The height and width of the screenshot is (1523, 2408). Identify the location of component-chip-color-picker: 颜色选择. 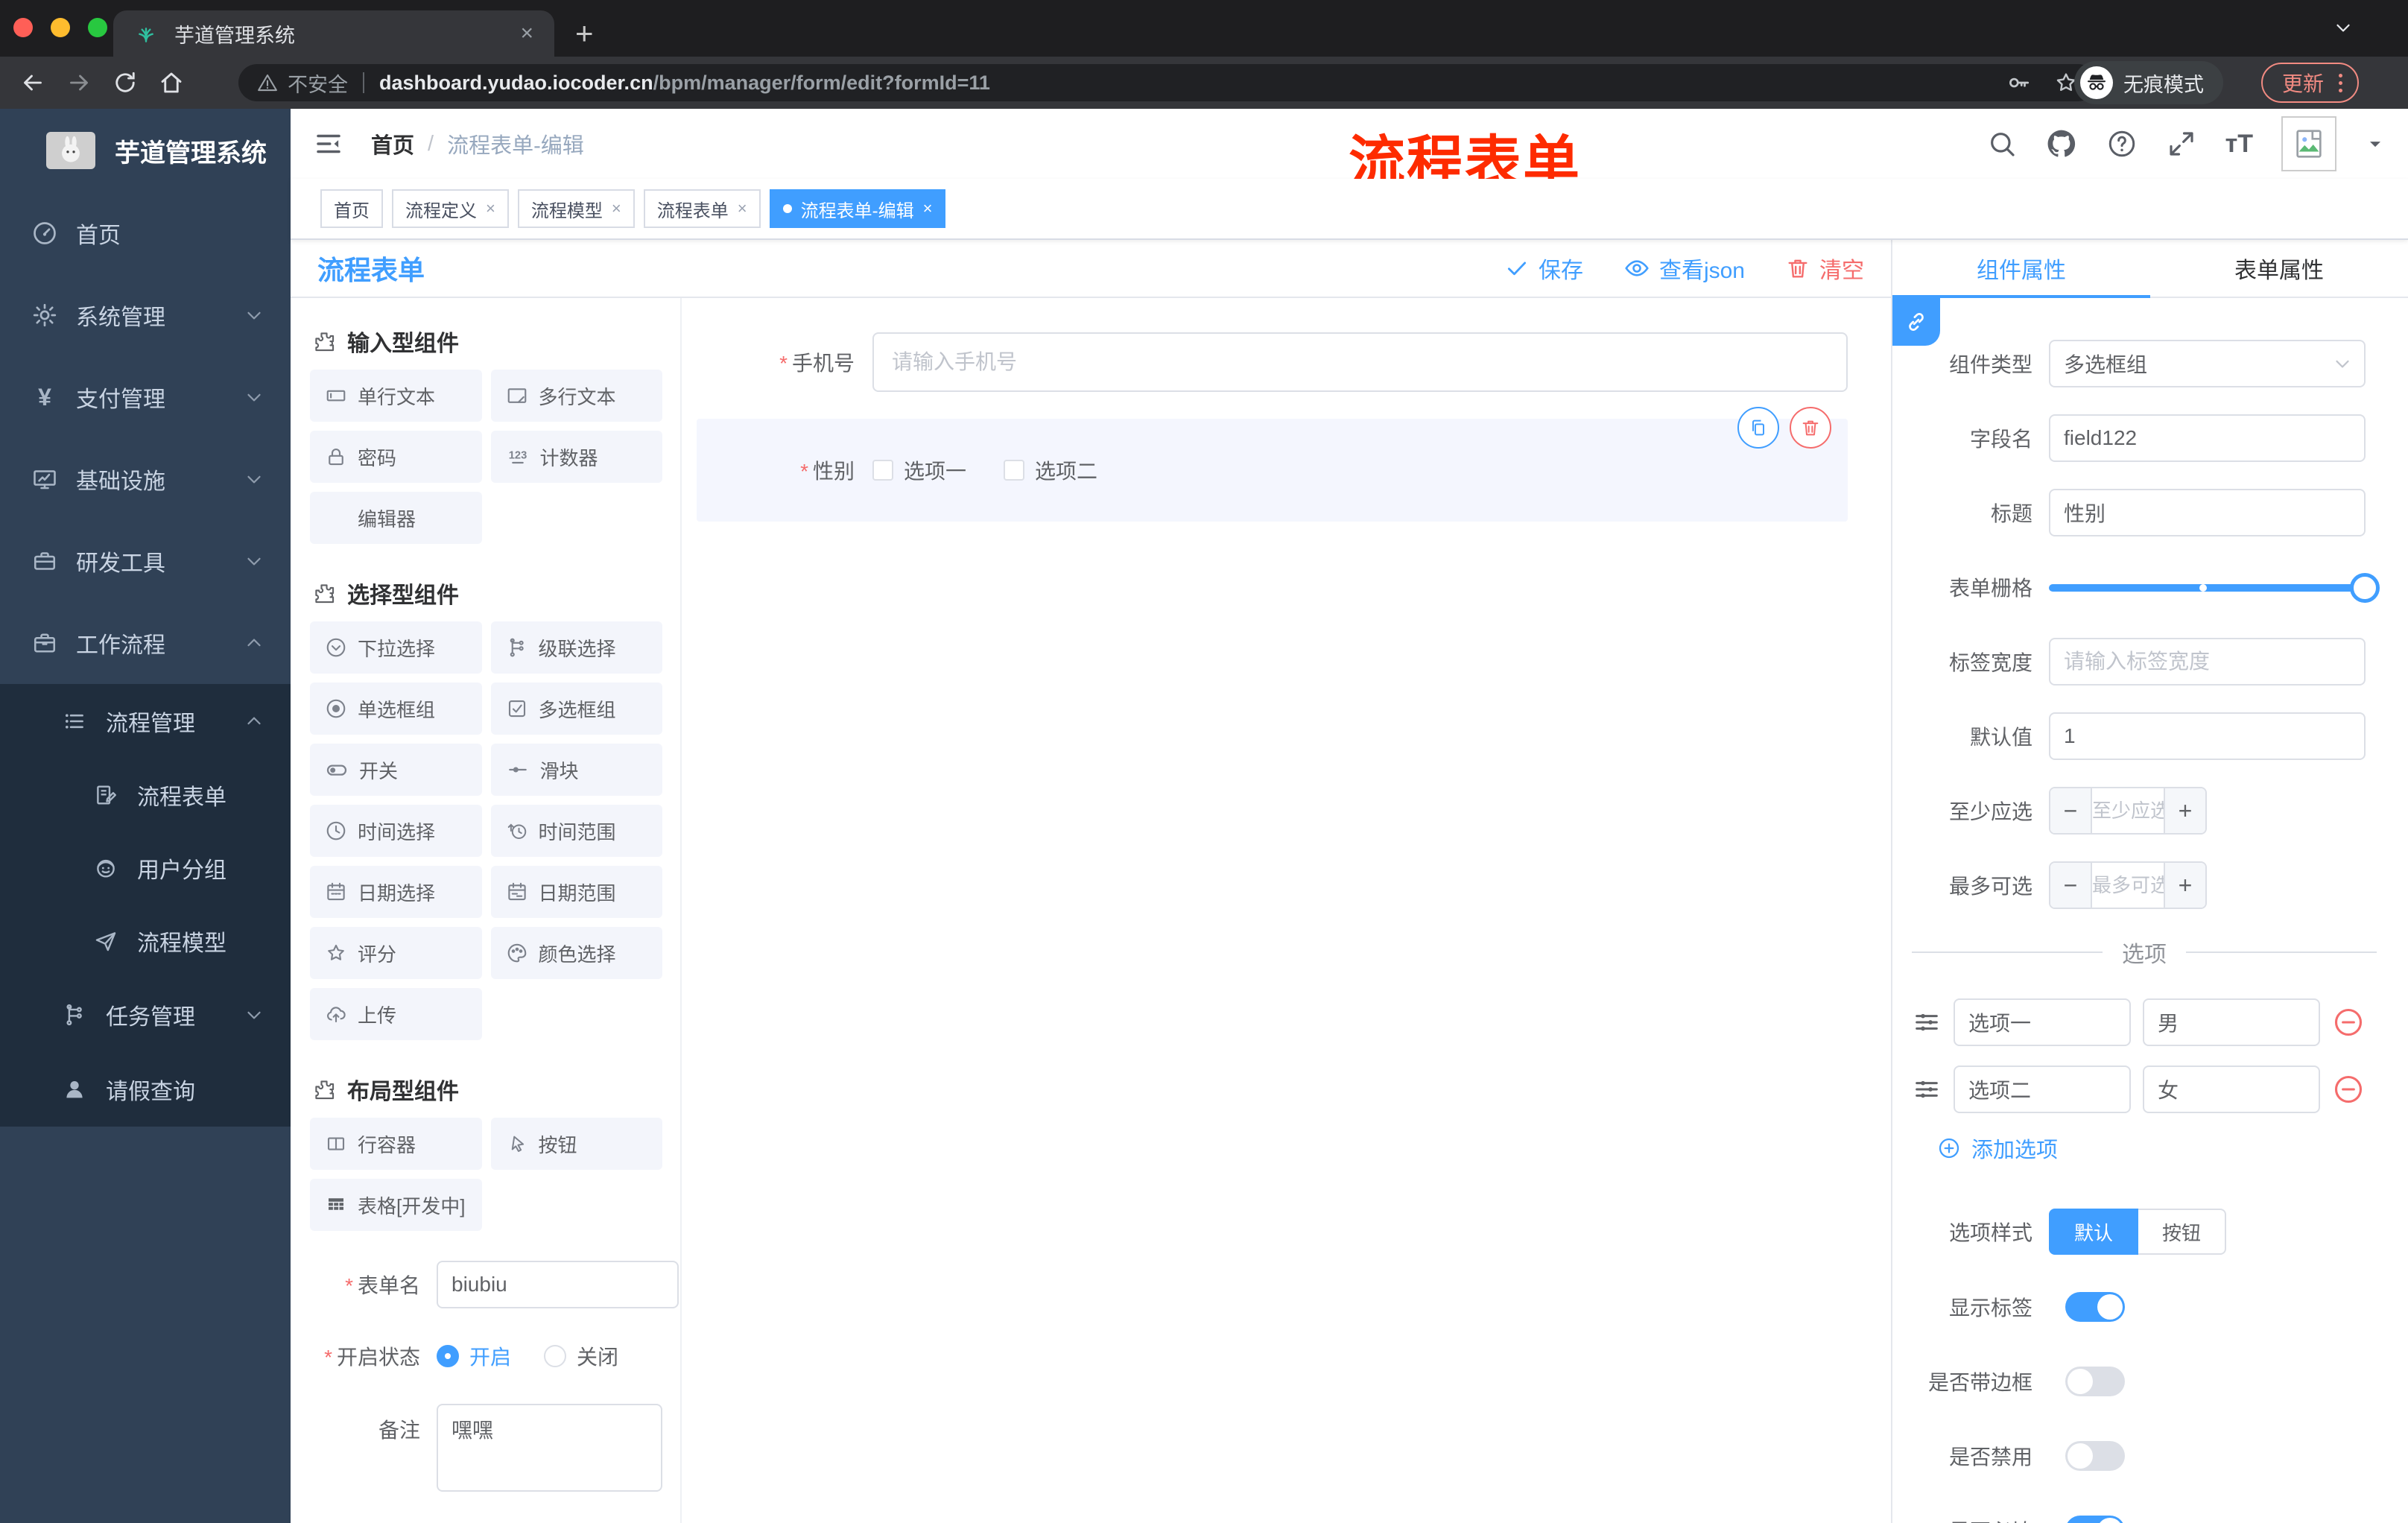
(576, 953).